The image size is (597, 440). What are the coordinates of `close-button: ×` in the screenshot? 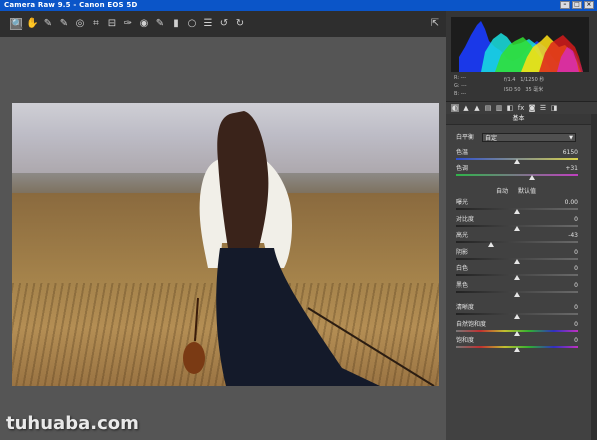 It's located at (589, 5).